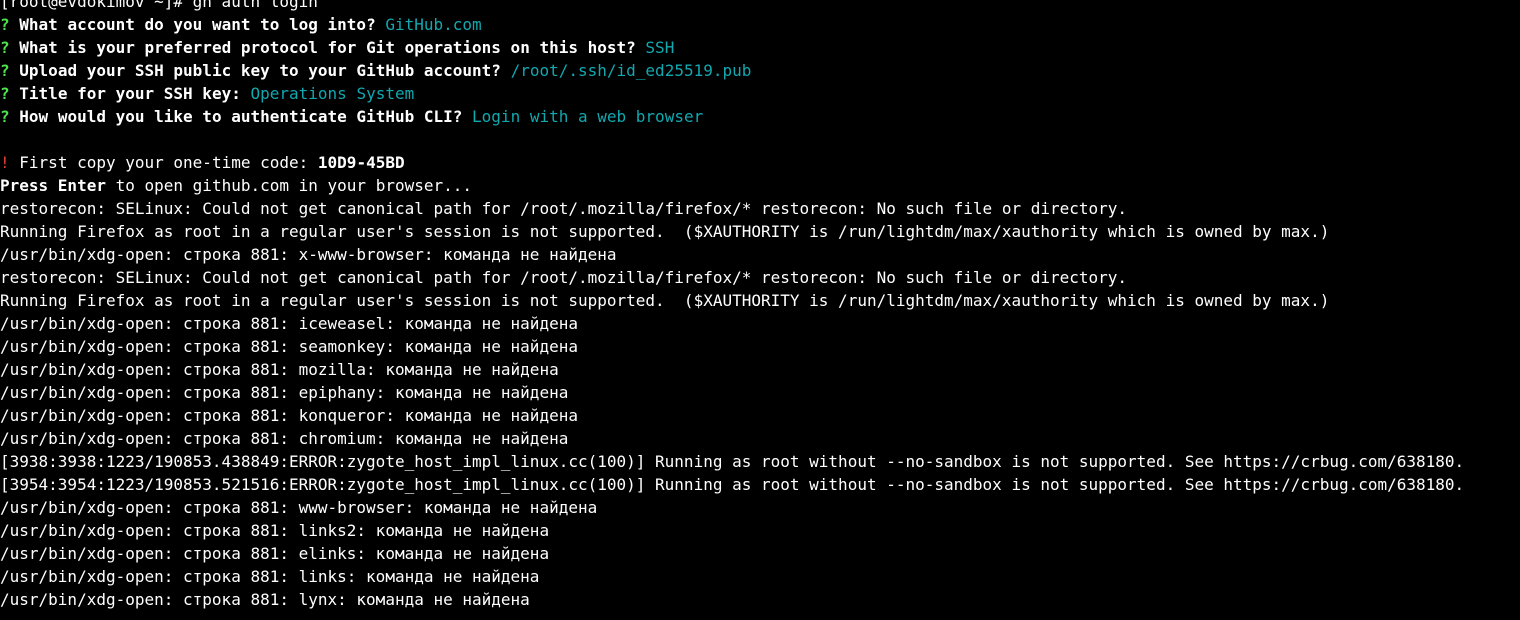 Image resolution: width=1520 pixels, height=620 pixels. I want to click on warning-mark-icon: !, so click(5, 162).